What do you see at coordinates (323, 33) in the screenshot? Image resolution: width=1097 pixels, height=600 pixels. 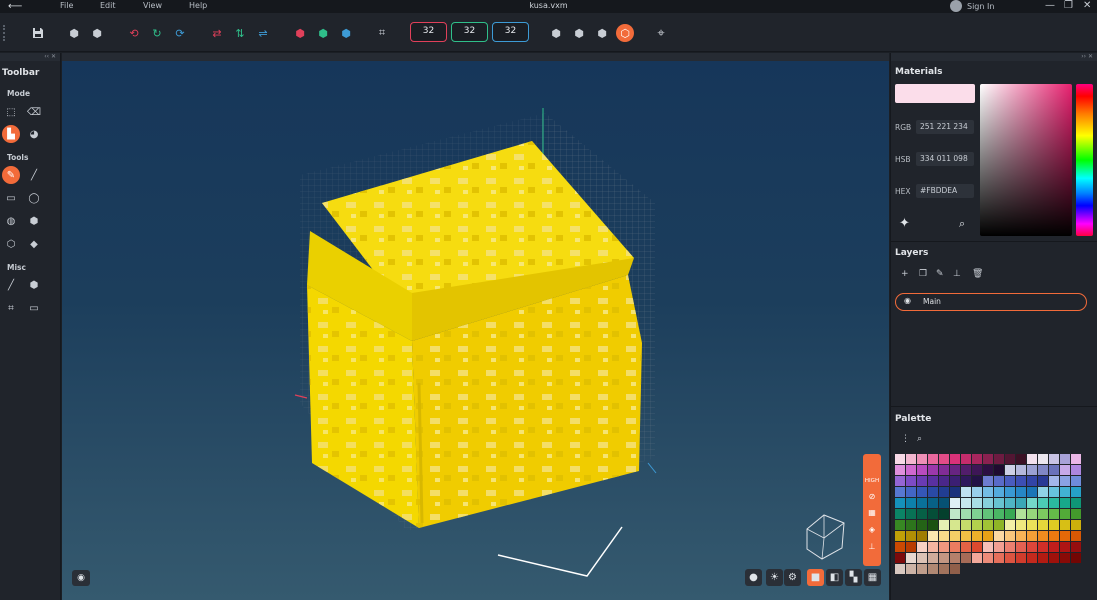 I see `cube-y-icon: ⬢` at bounding box center [323, 33].